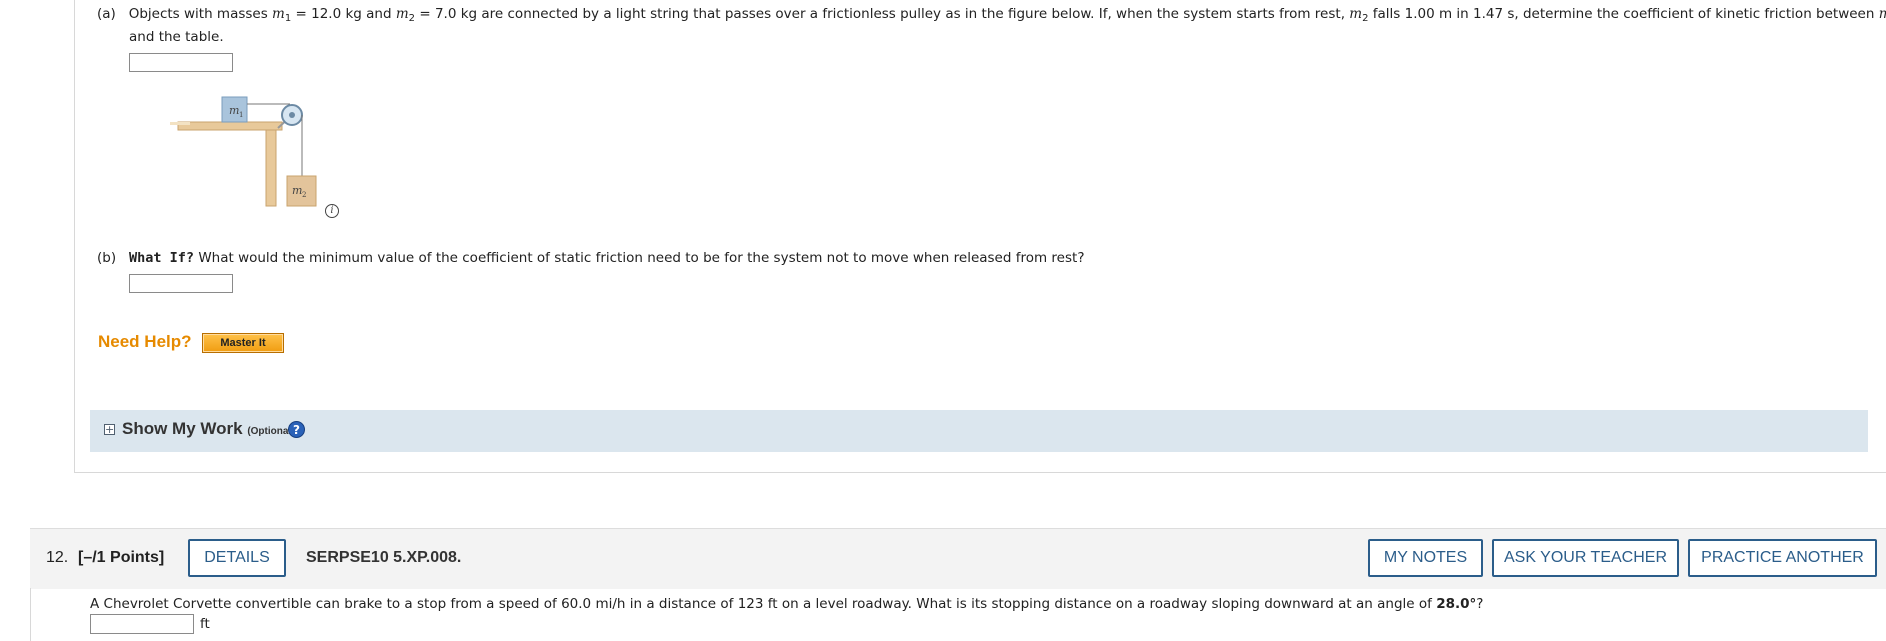  Describe the element at coordinates (181, 283) in the screenshot. I see `answer-input-b` at that location.